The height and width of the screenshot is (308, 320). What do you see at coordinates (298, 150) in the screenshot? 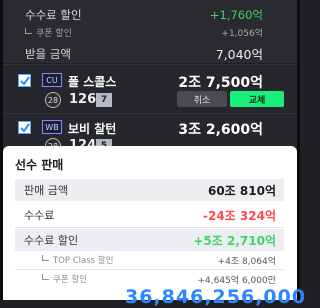
I see `right-bezel` at bounding box center [298, 150].